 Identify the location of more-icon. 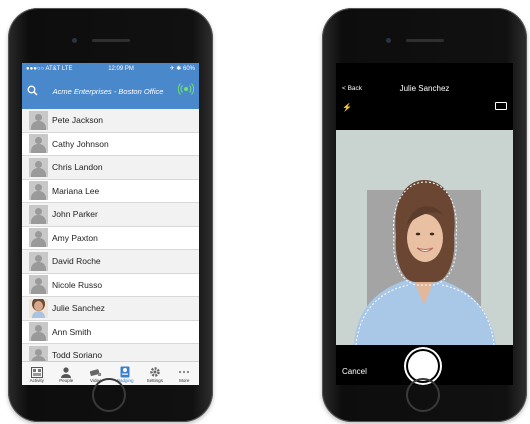
(184, 372).